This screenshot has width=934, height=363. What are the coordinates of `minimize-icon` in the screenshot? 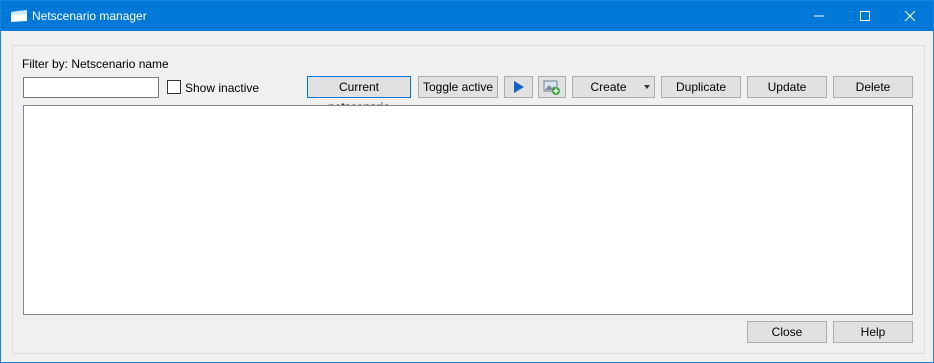 It's located at (819, 16).